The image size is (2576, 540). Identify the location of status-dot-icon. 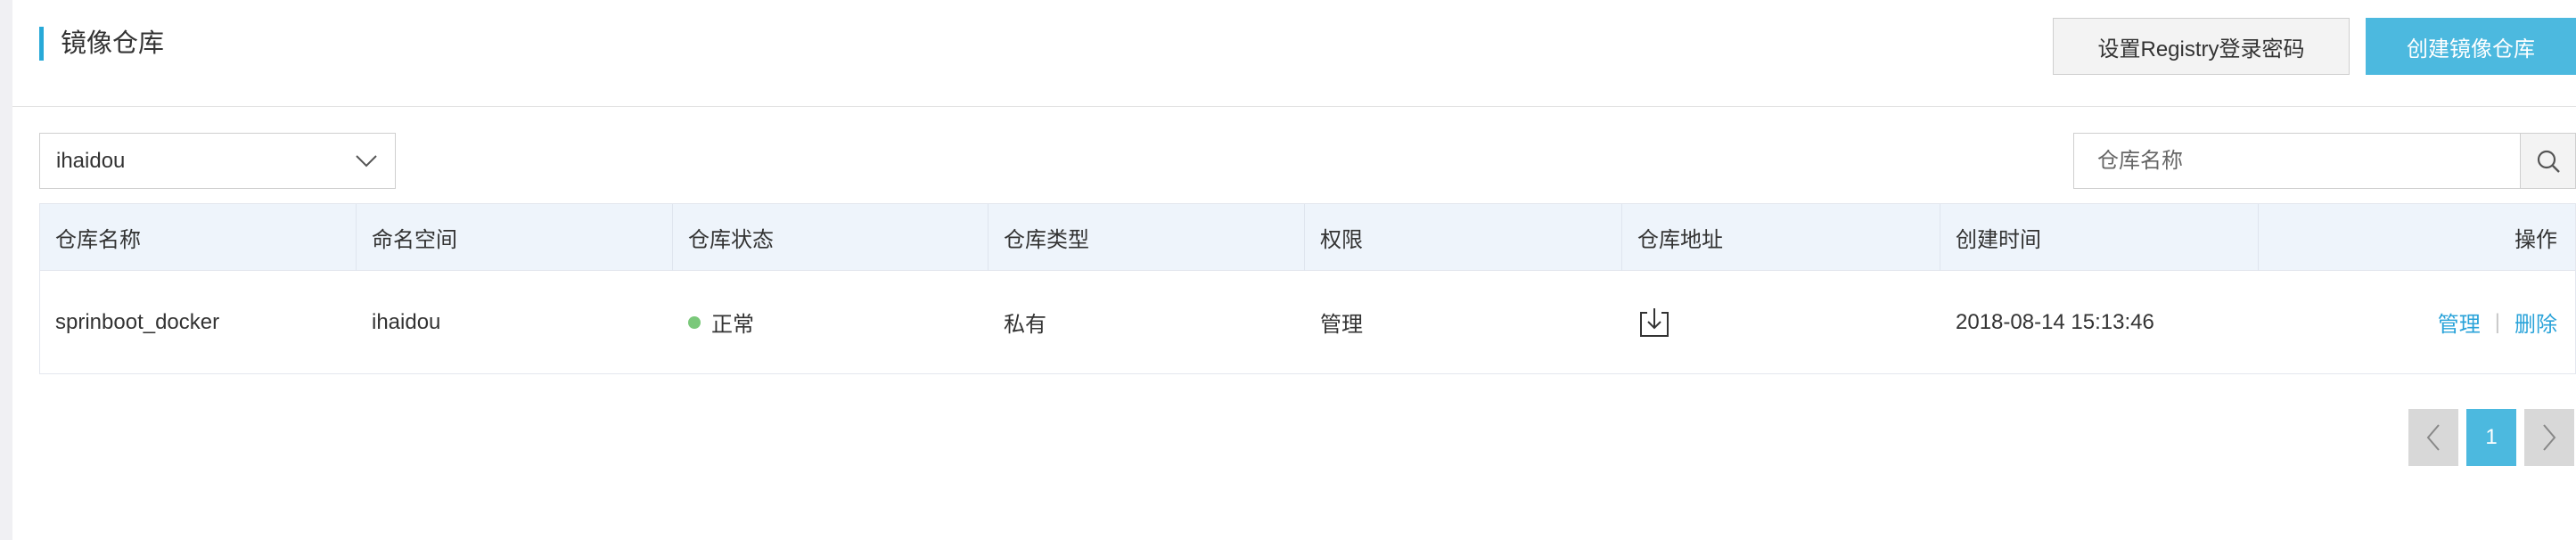
(695, 322).